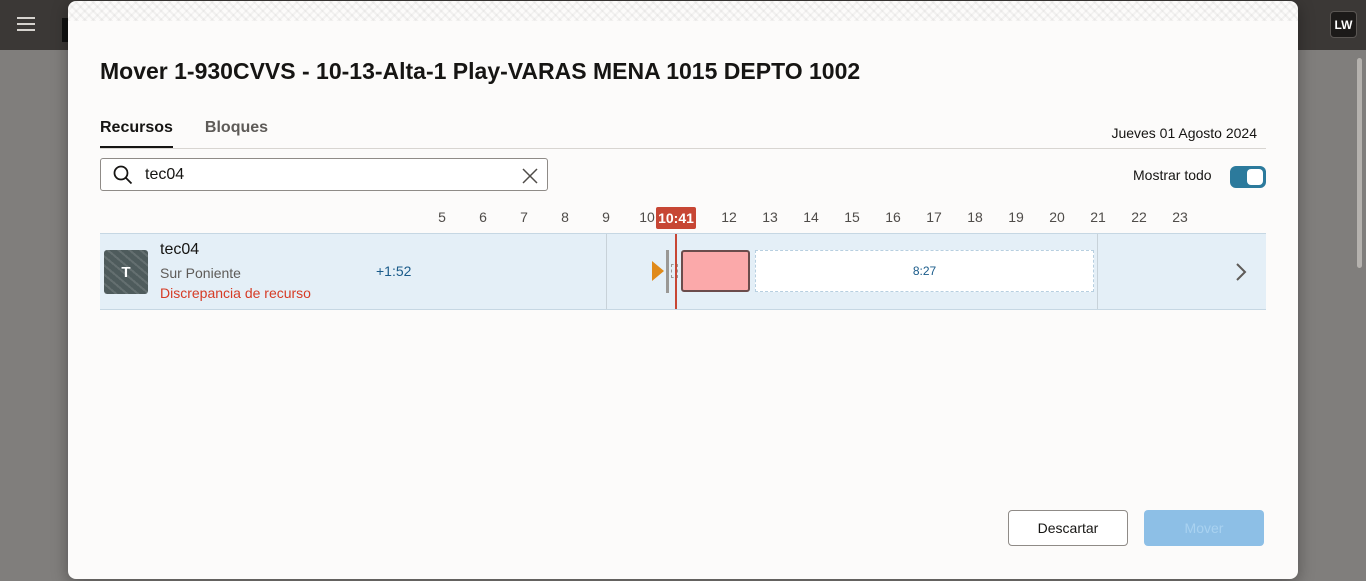 The height and width of the screenshot is (581, 1366). I want to click on show-all-label: Mostrar todo, so click(1172, 175).